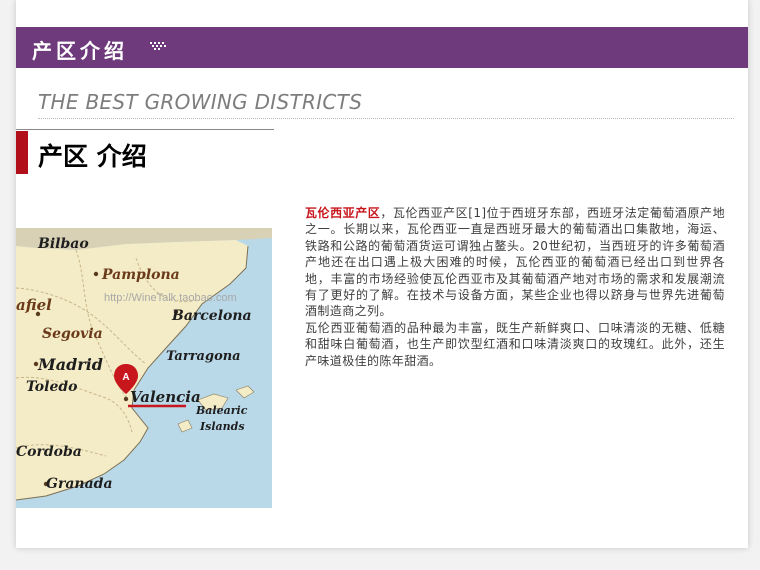  Describe the element at coordinates (80, 51) in the screenshot. I see `banner-title: 产区介绍` at that location.